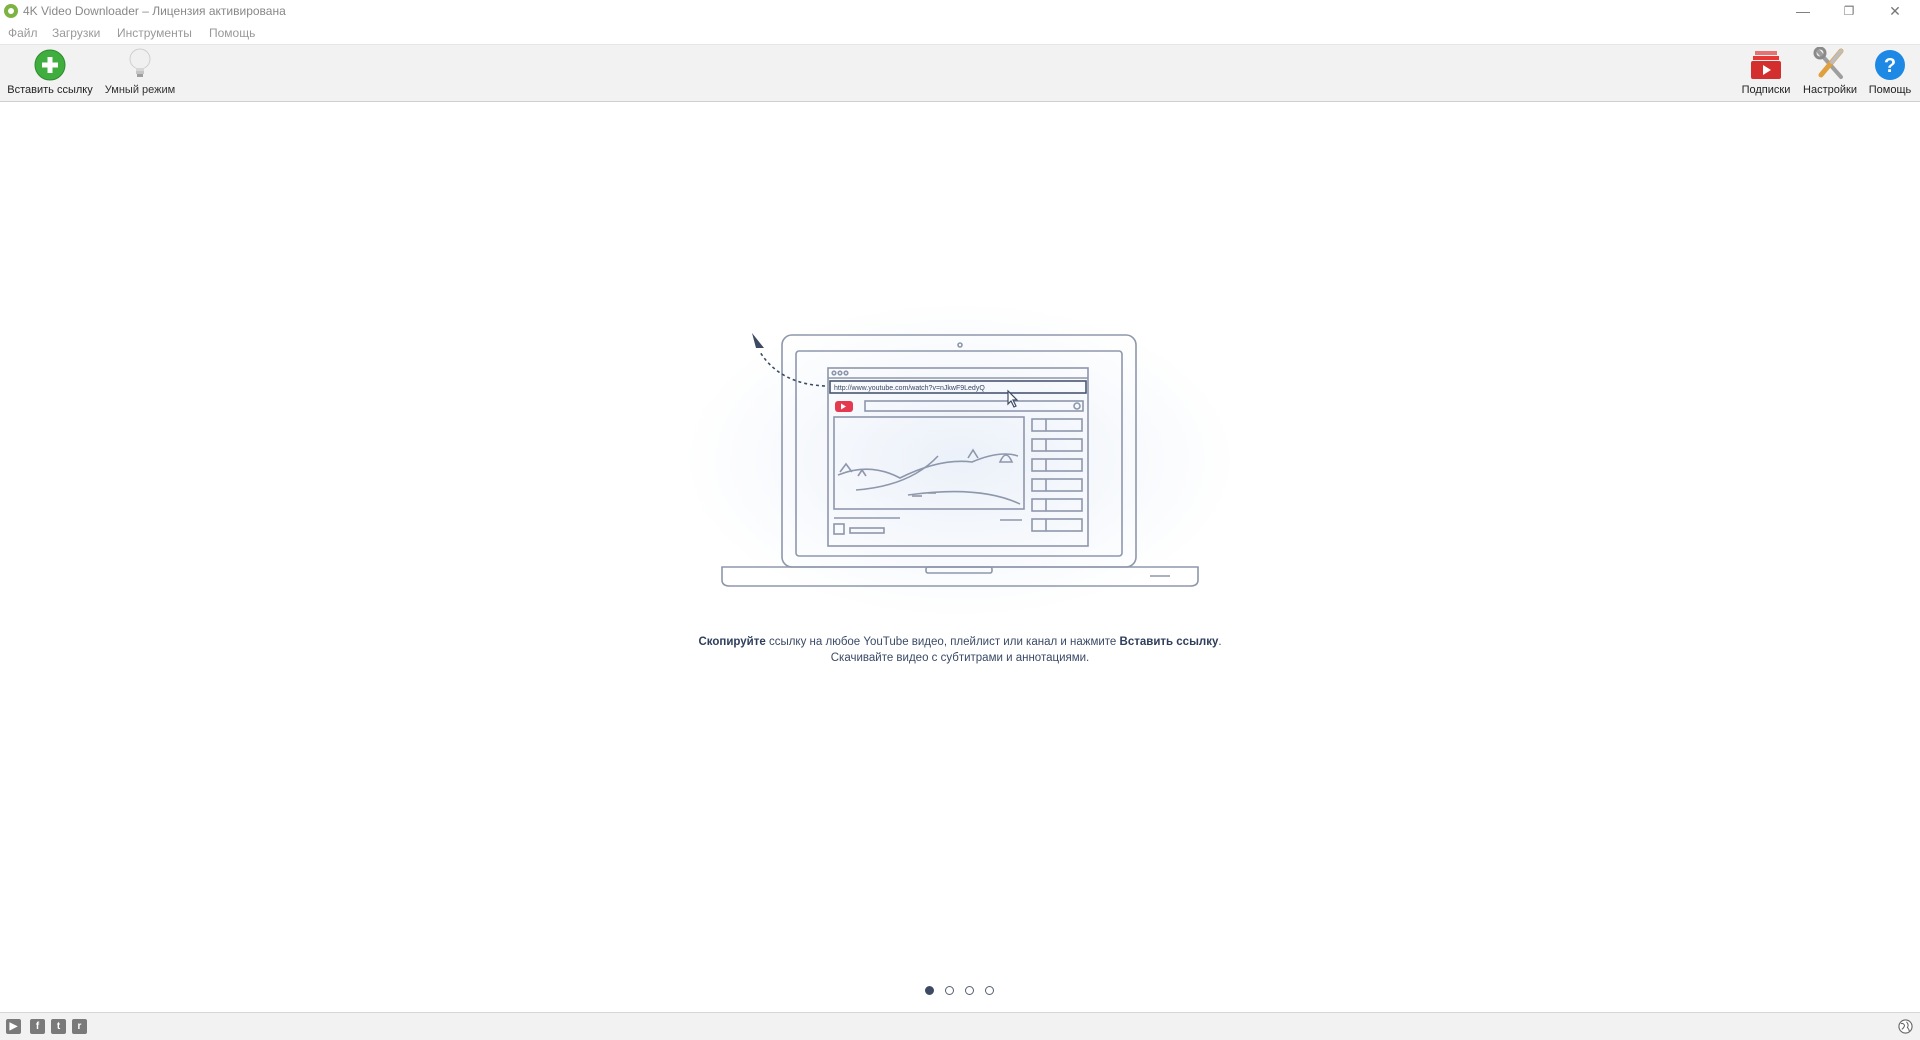 The image size is (1920, 1040). I want to click on reddit-icon: r, so click(79, 1026).